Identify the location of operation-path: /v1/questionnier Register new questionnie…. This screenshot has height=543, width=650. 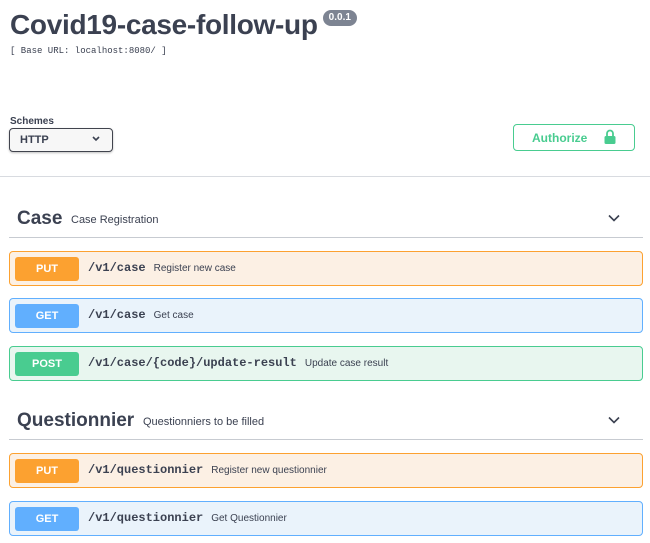
(207, 470).